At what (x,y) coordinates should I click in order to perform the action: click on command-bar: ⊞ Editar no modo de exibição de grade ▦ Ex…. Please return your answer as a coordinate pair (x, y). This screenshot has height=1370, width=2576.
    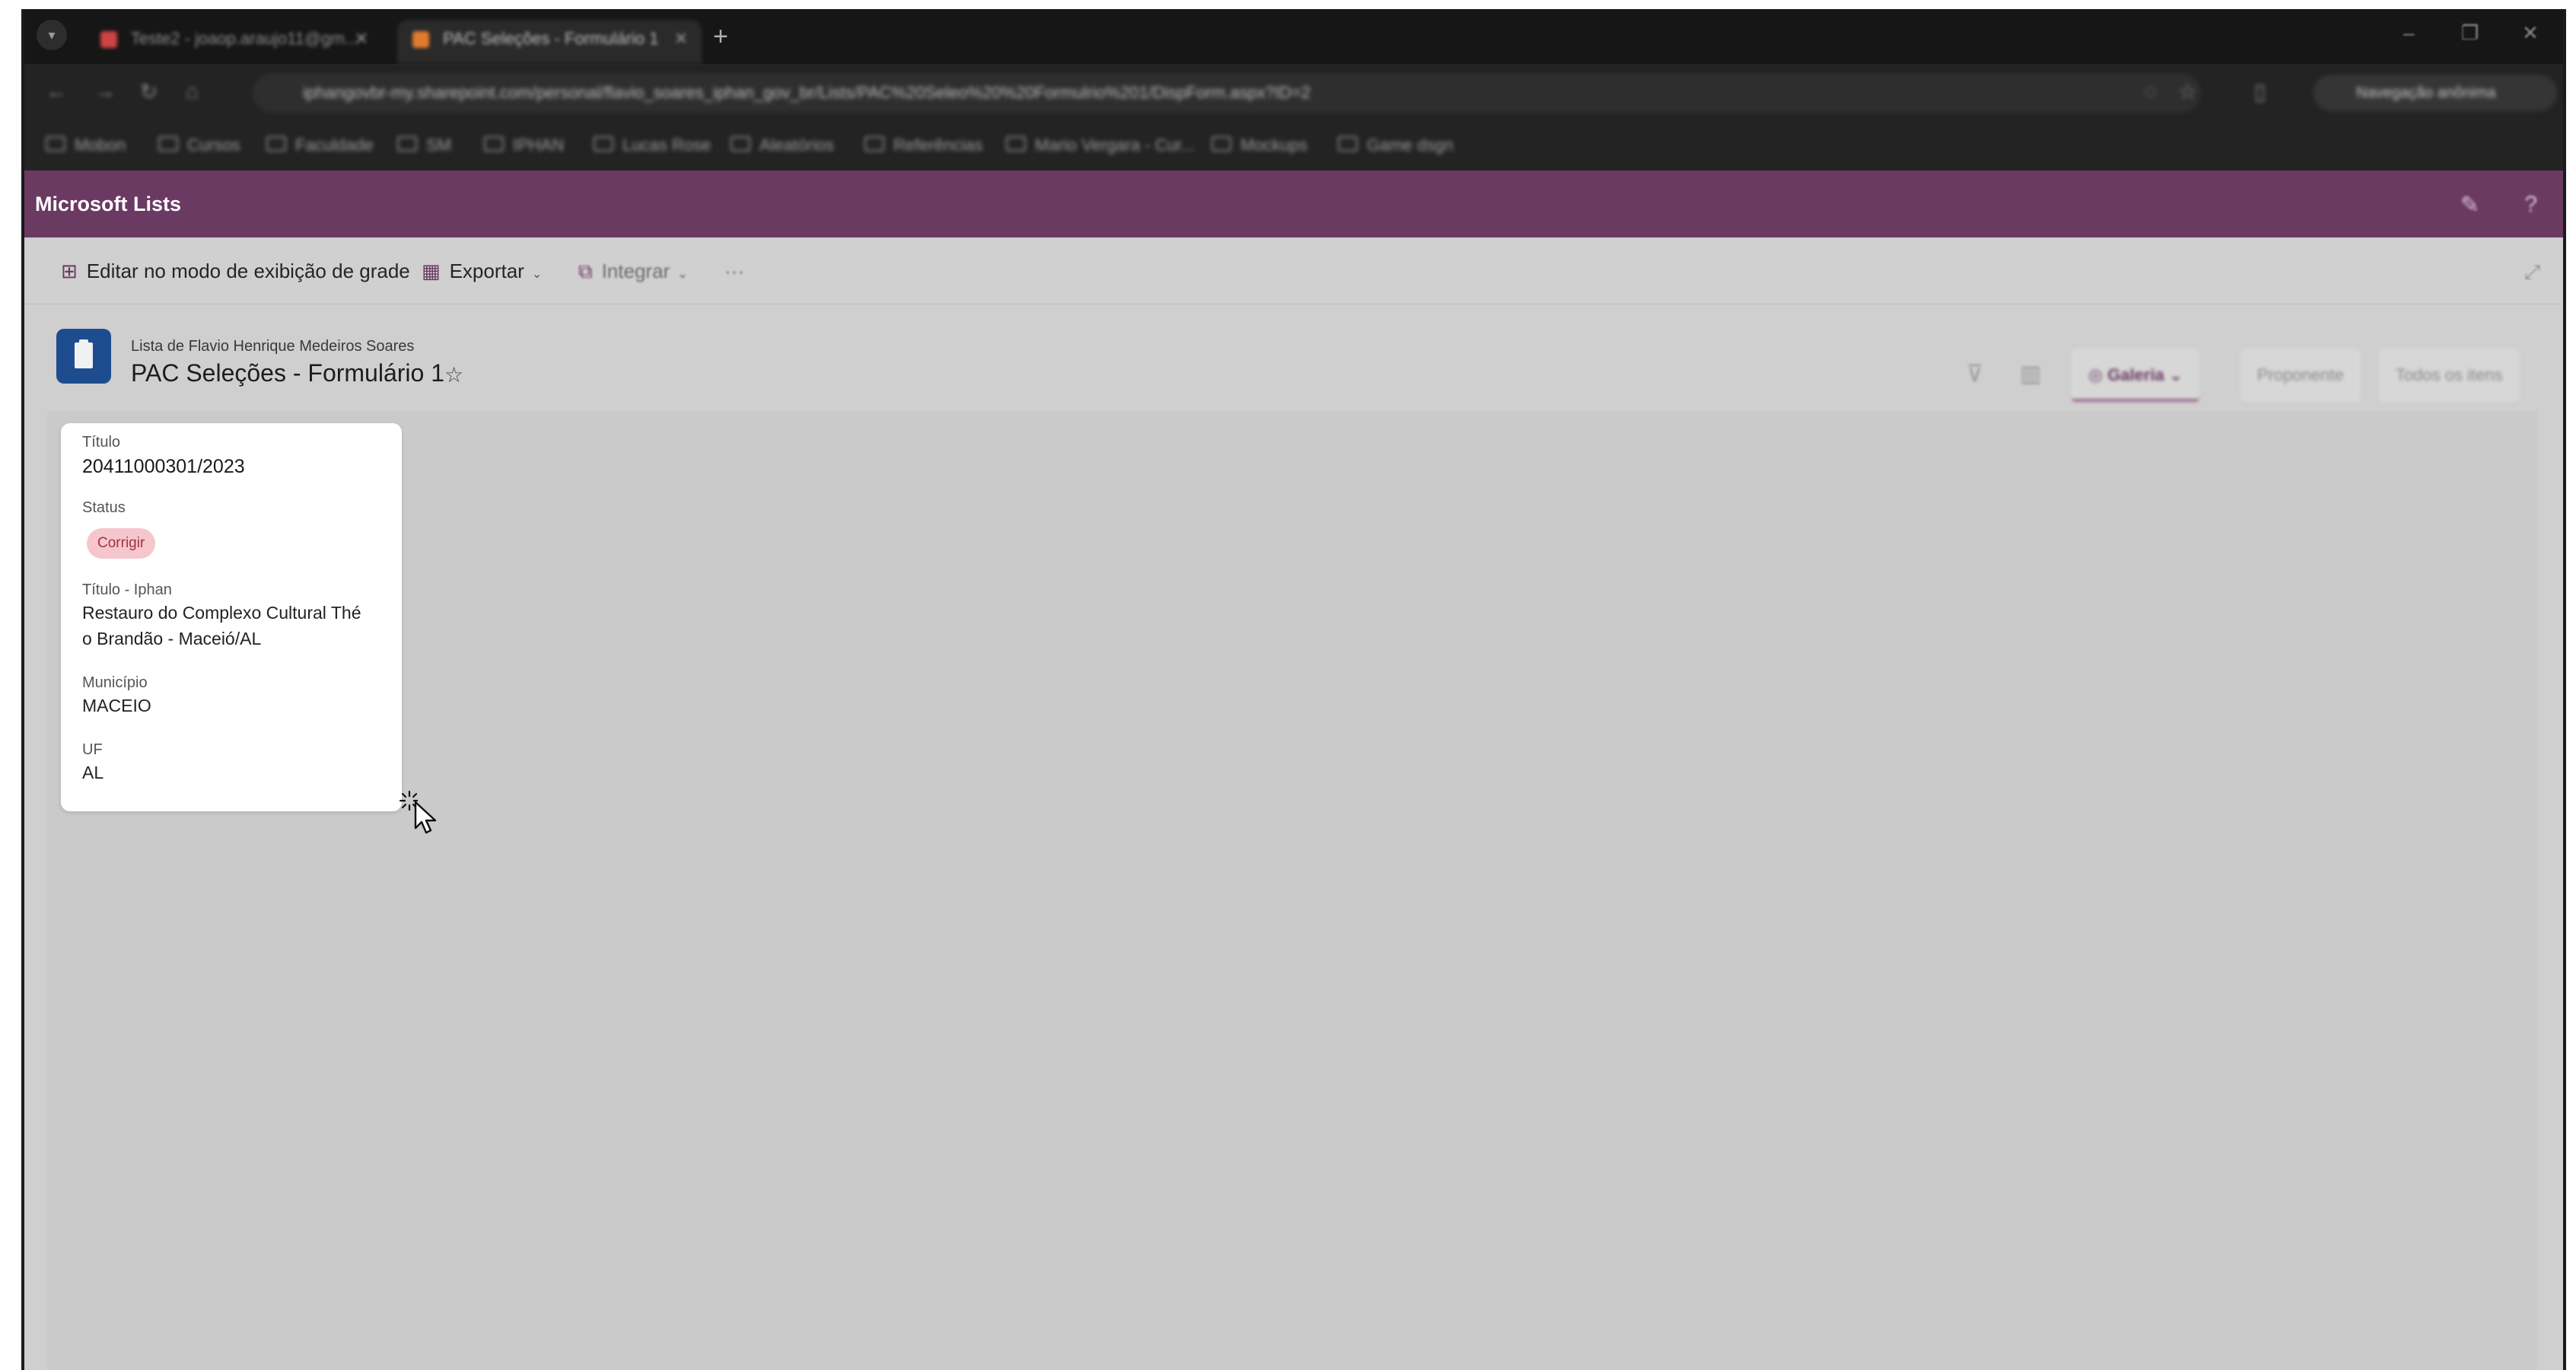
    Looking at the image, I should click on (1293, 270).